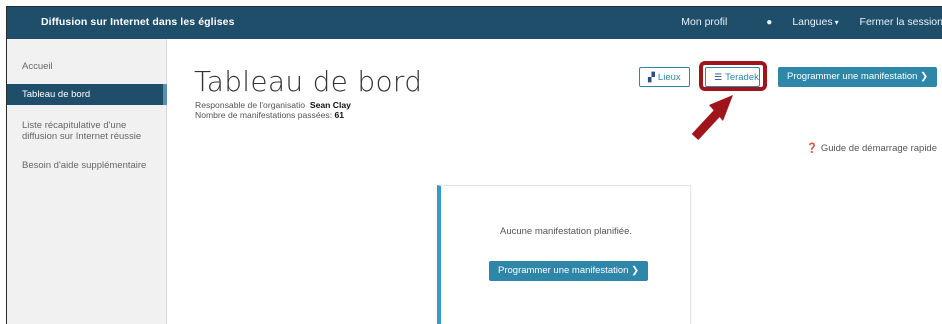  I want to click on highlight-box, so click(733, 76).